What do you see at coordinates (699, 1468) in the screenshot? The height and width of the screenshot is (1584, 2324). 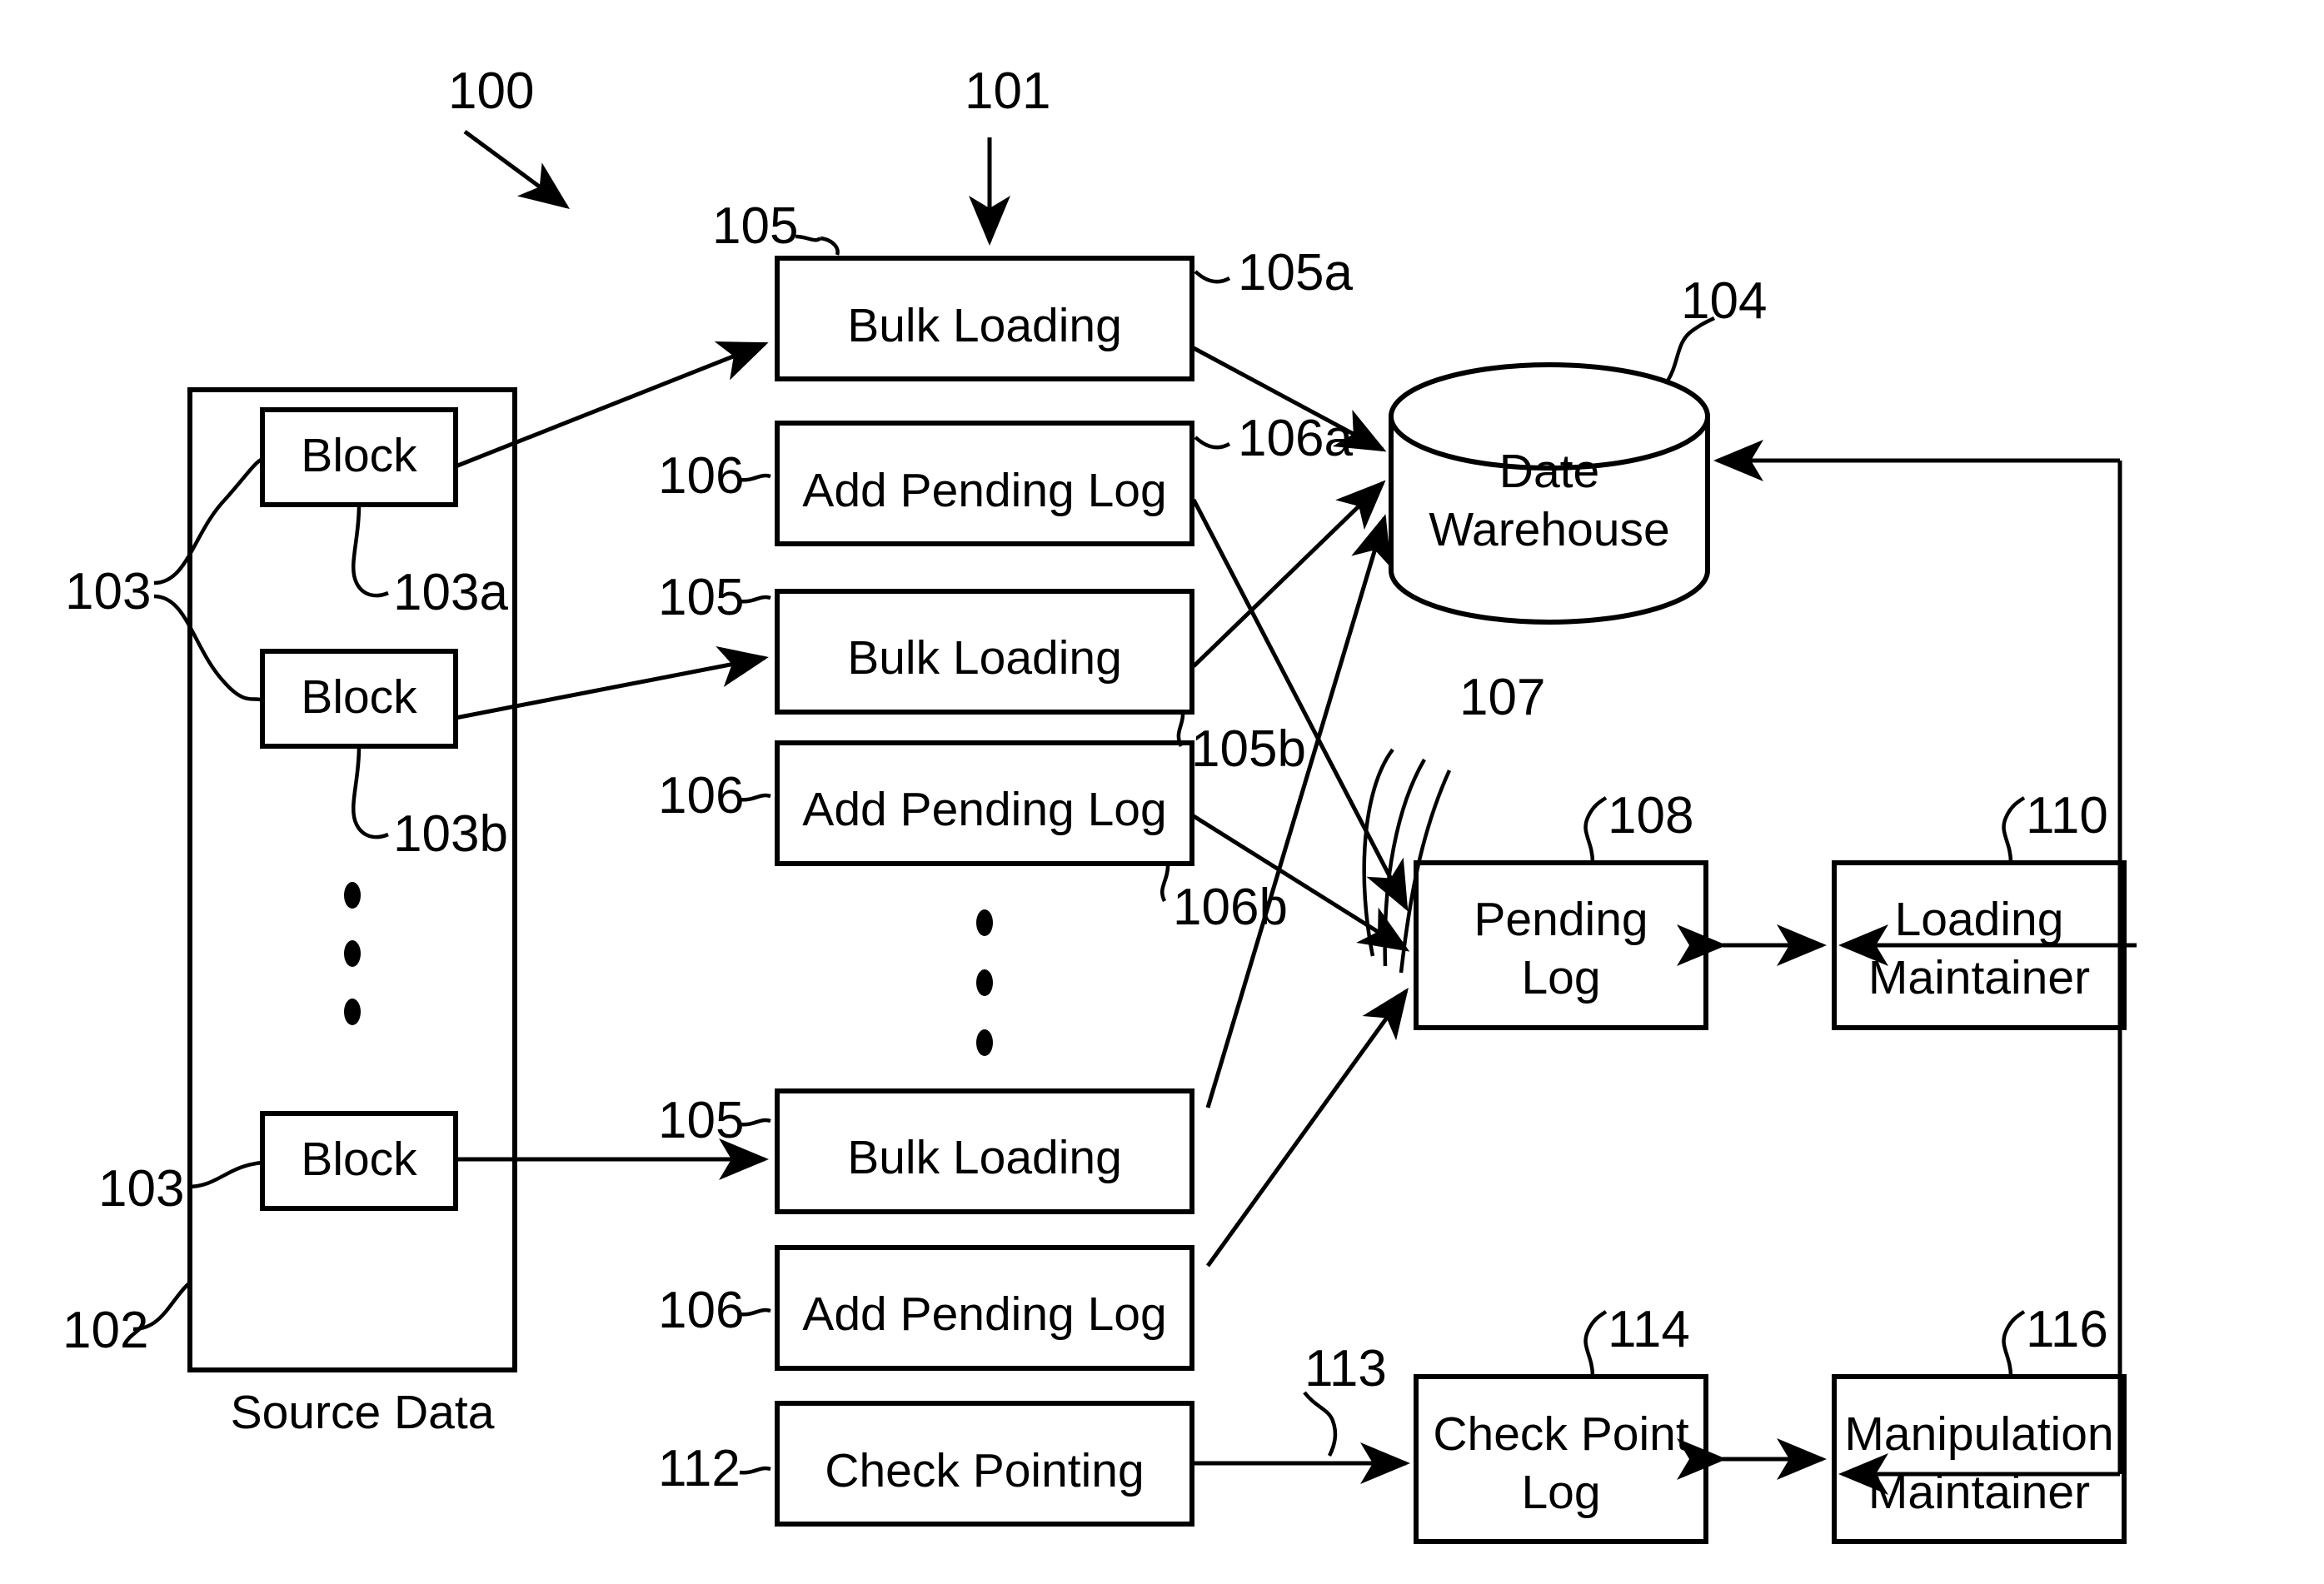 I see `ref-112: 112` at bounding box center [699, 1468].